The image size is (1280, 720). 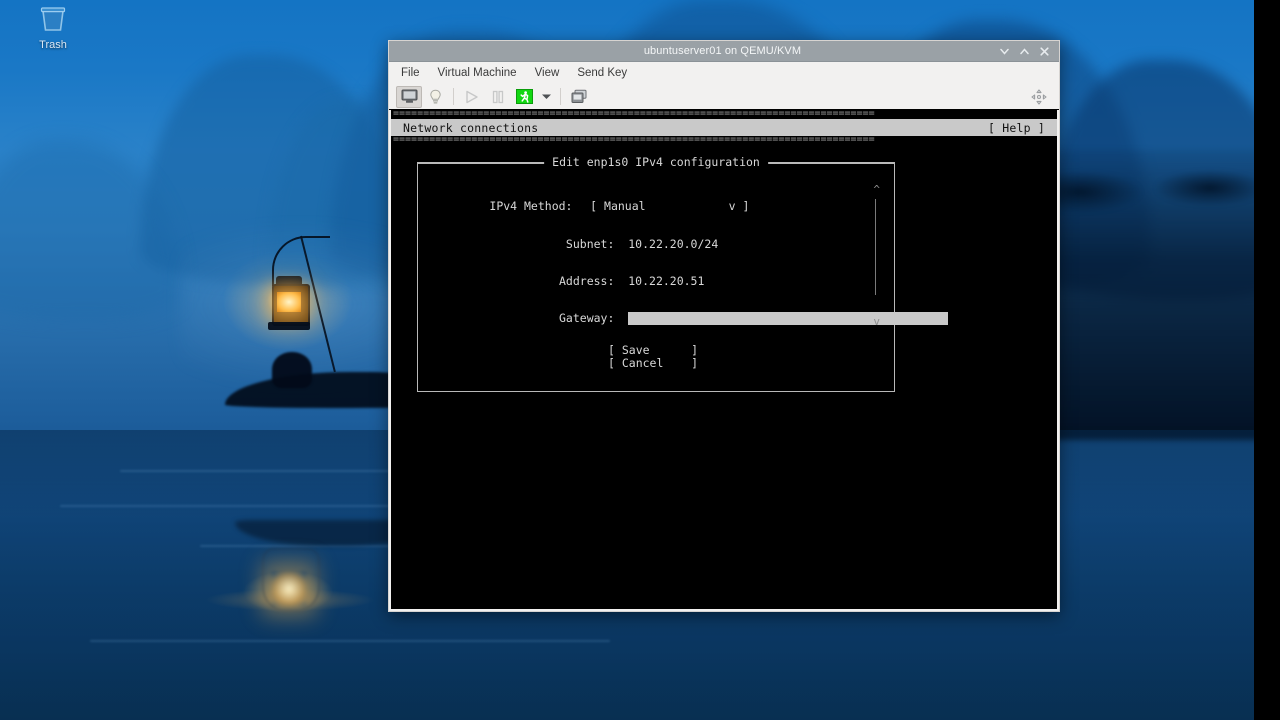 I want to click on dialog-border-top-right, so click(x=824, y=163).